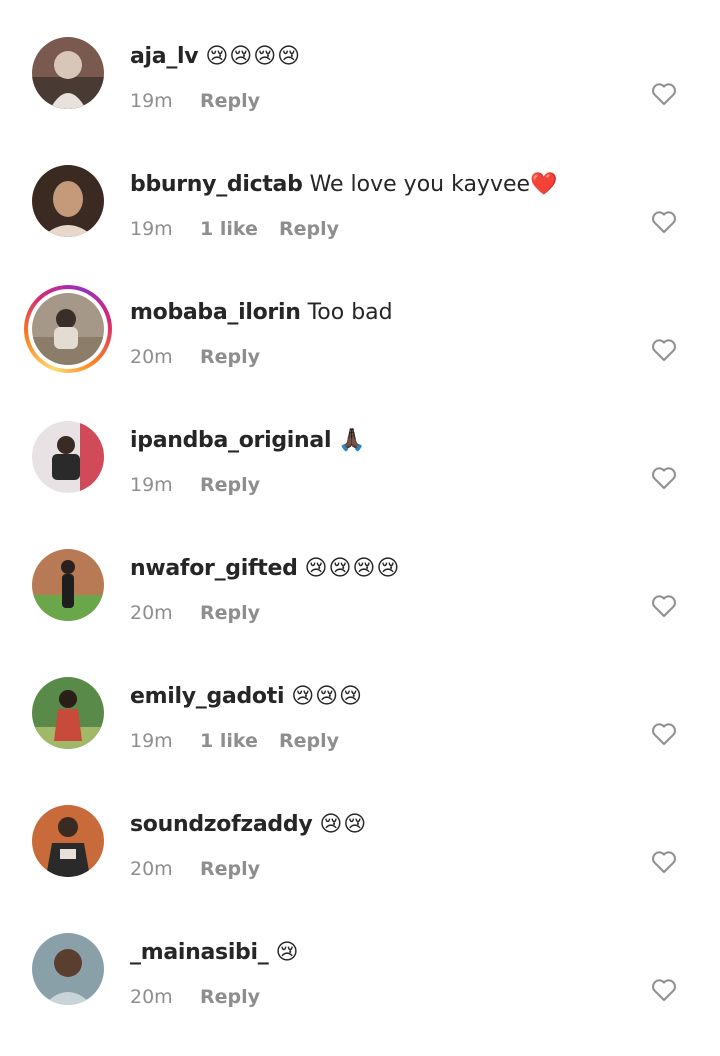  I want to click on comment-text-line: aja_lv 😢😢😢😢, so click(215, 57).